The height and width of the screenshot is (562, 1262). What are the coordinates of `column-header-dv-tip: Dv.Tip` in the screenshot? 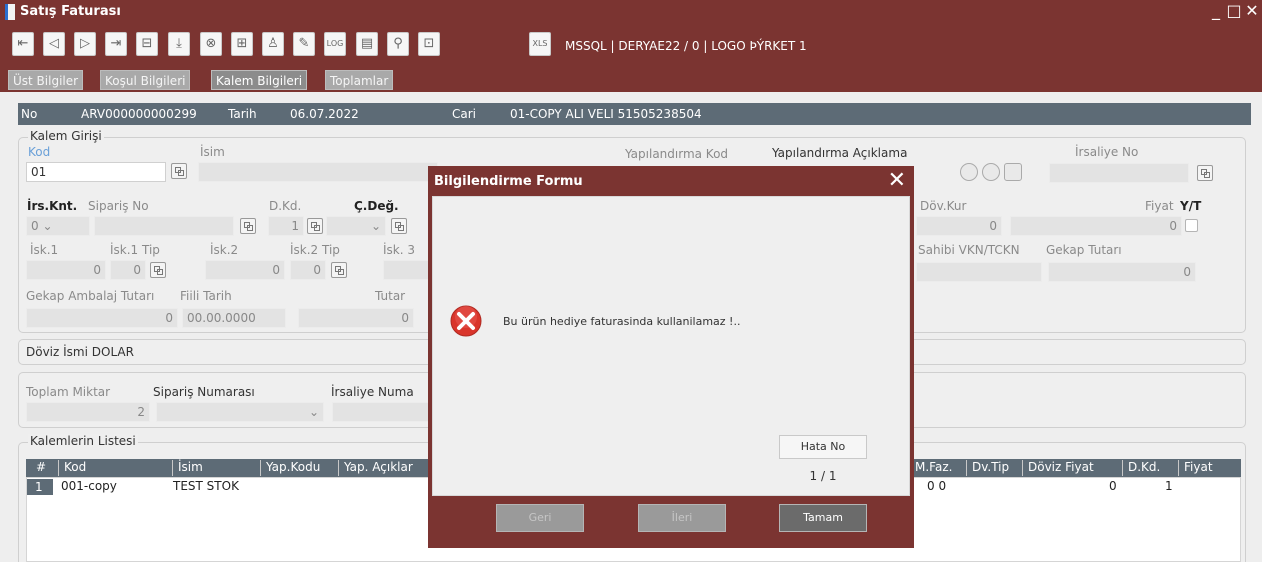 It's located at (993, 468).